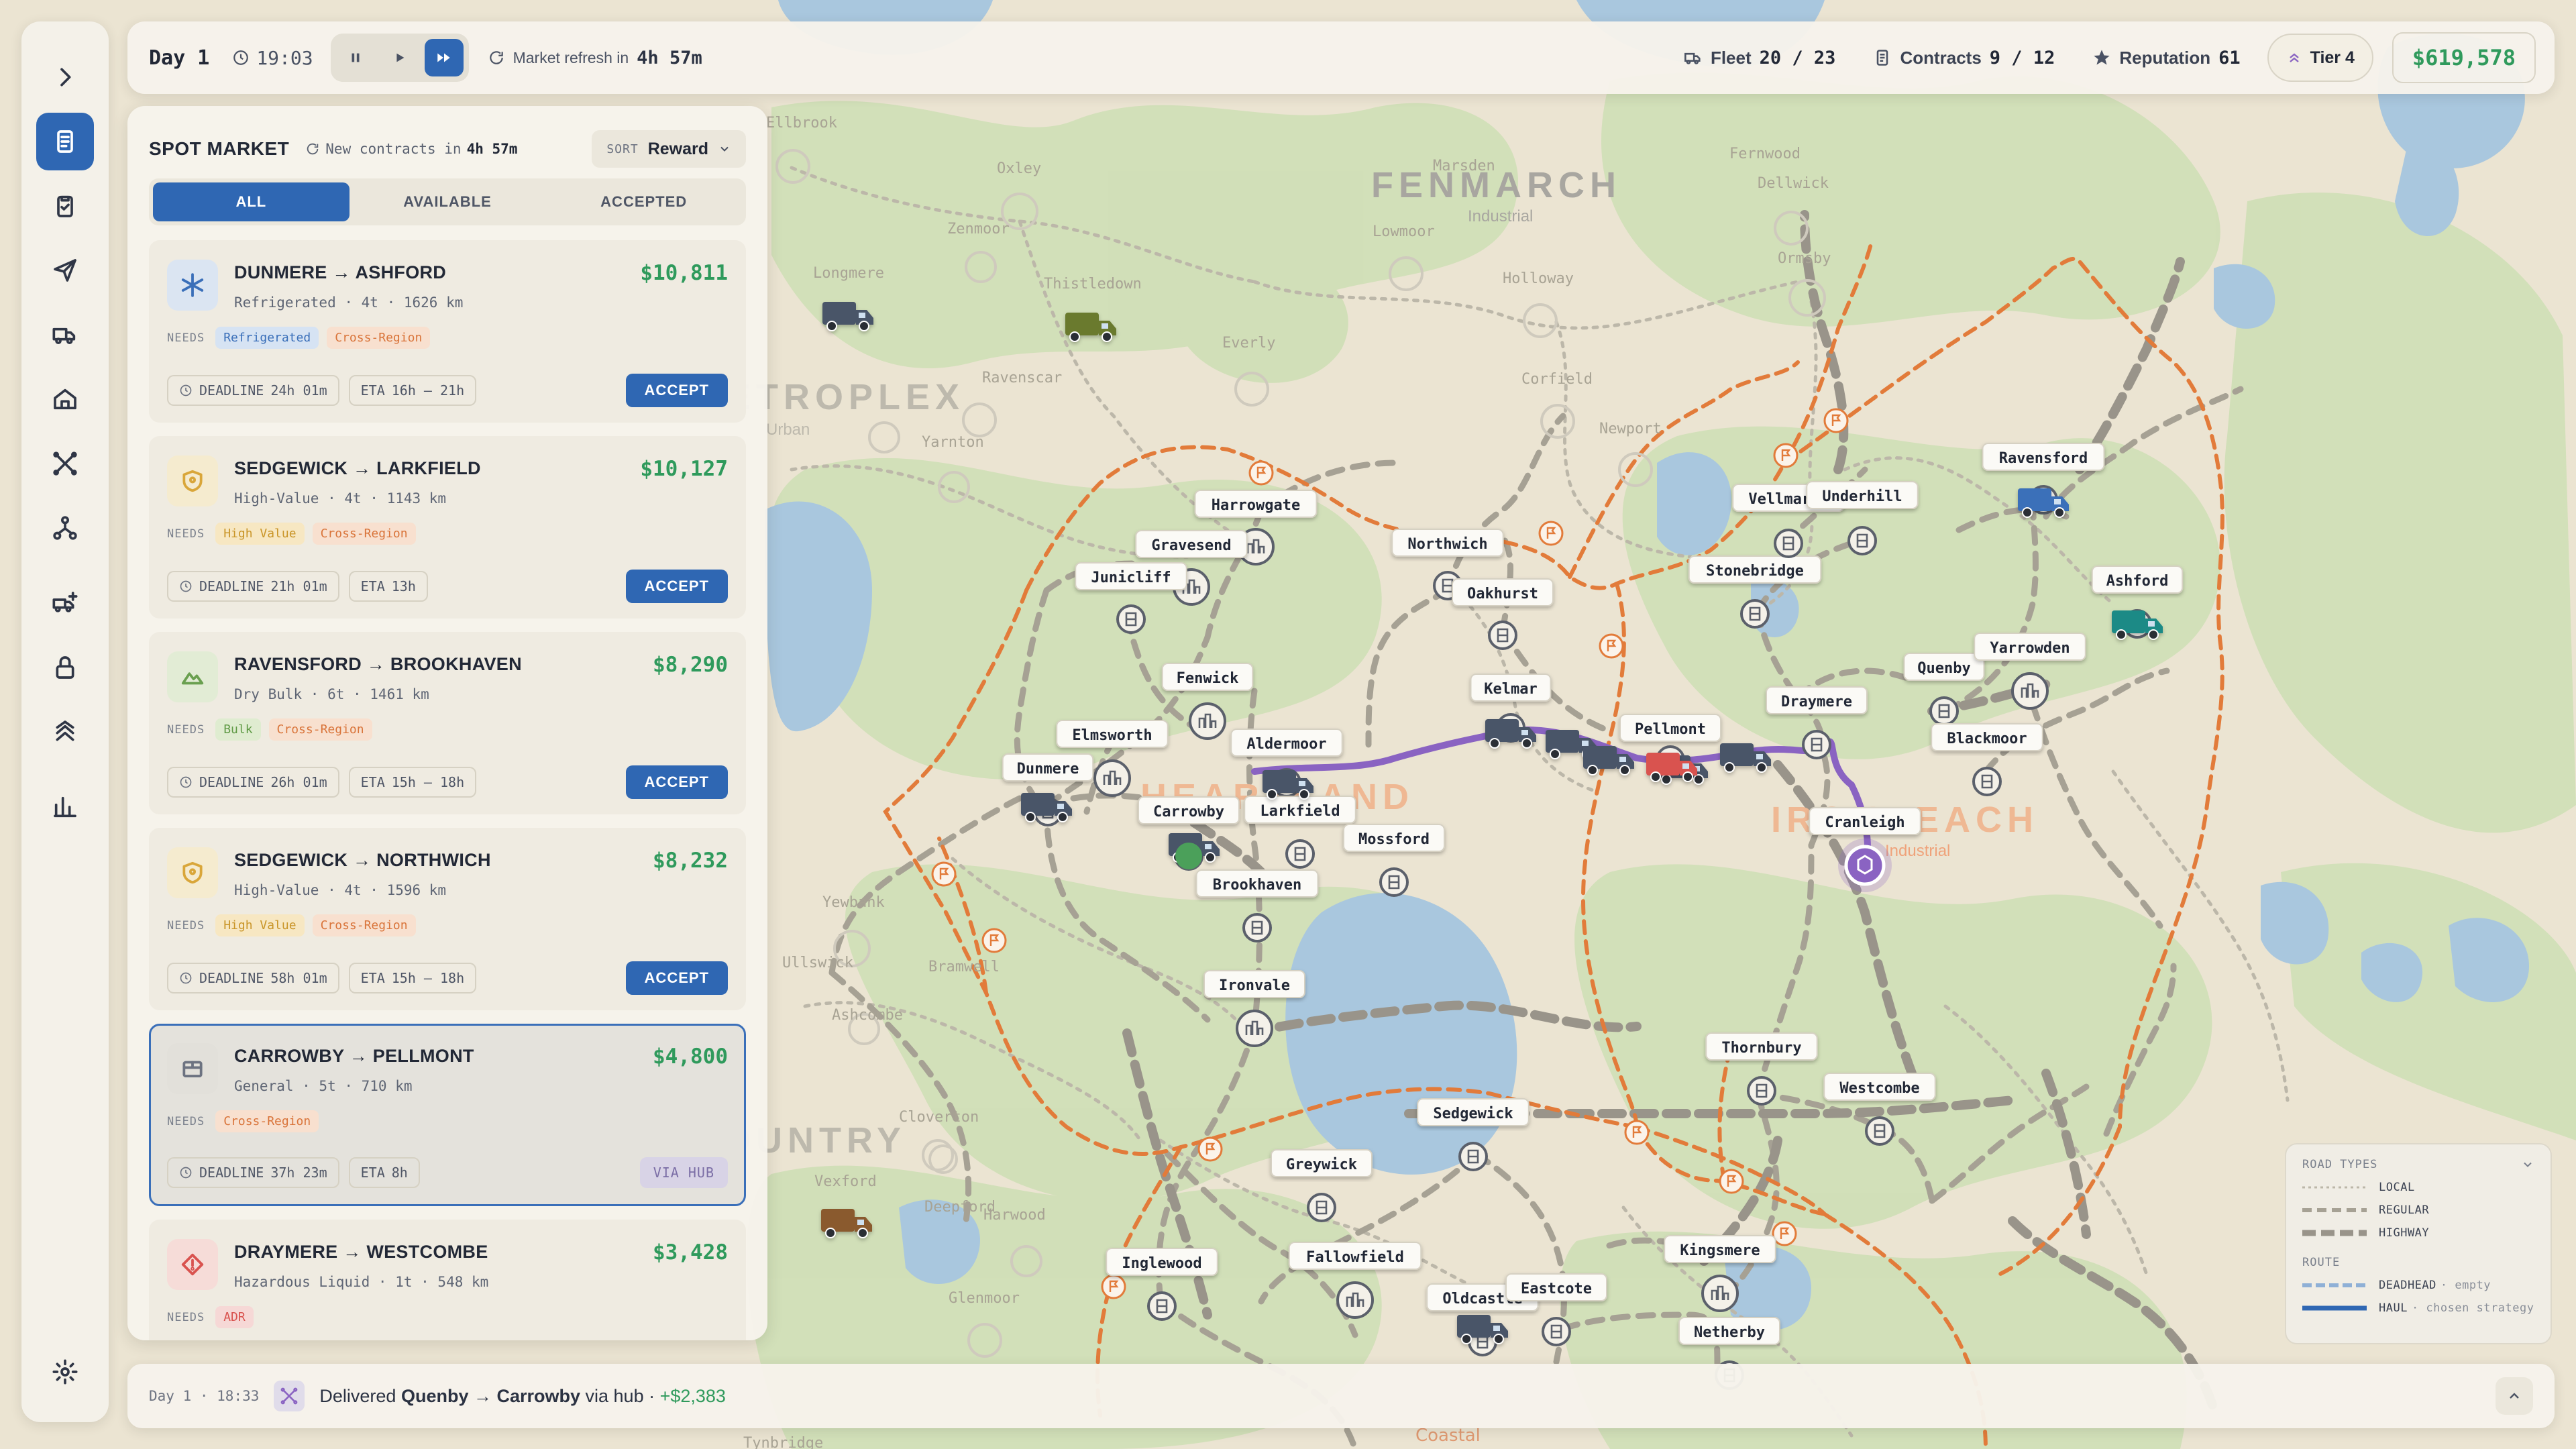  Describe the element at coordinates (412, 978) in the screenshot. I see `eta-pill: ETA 15h – 18h` at that location.